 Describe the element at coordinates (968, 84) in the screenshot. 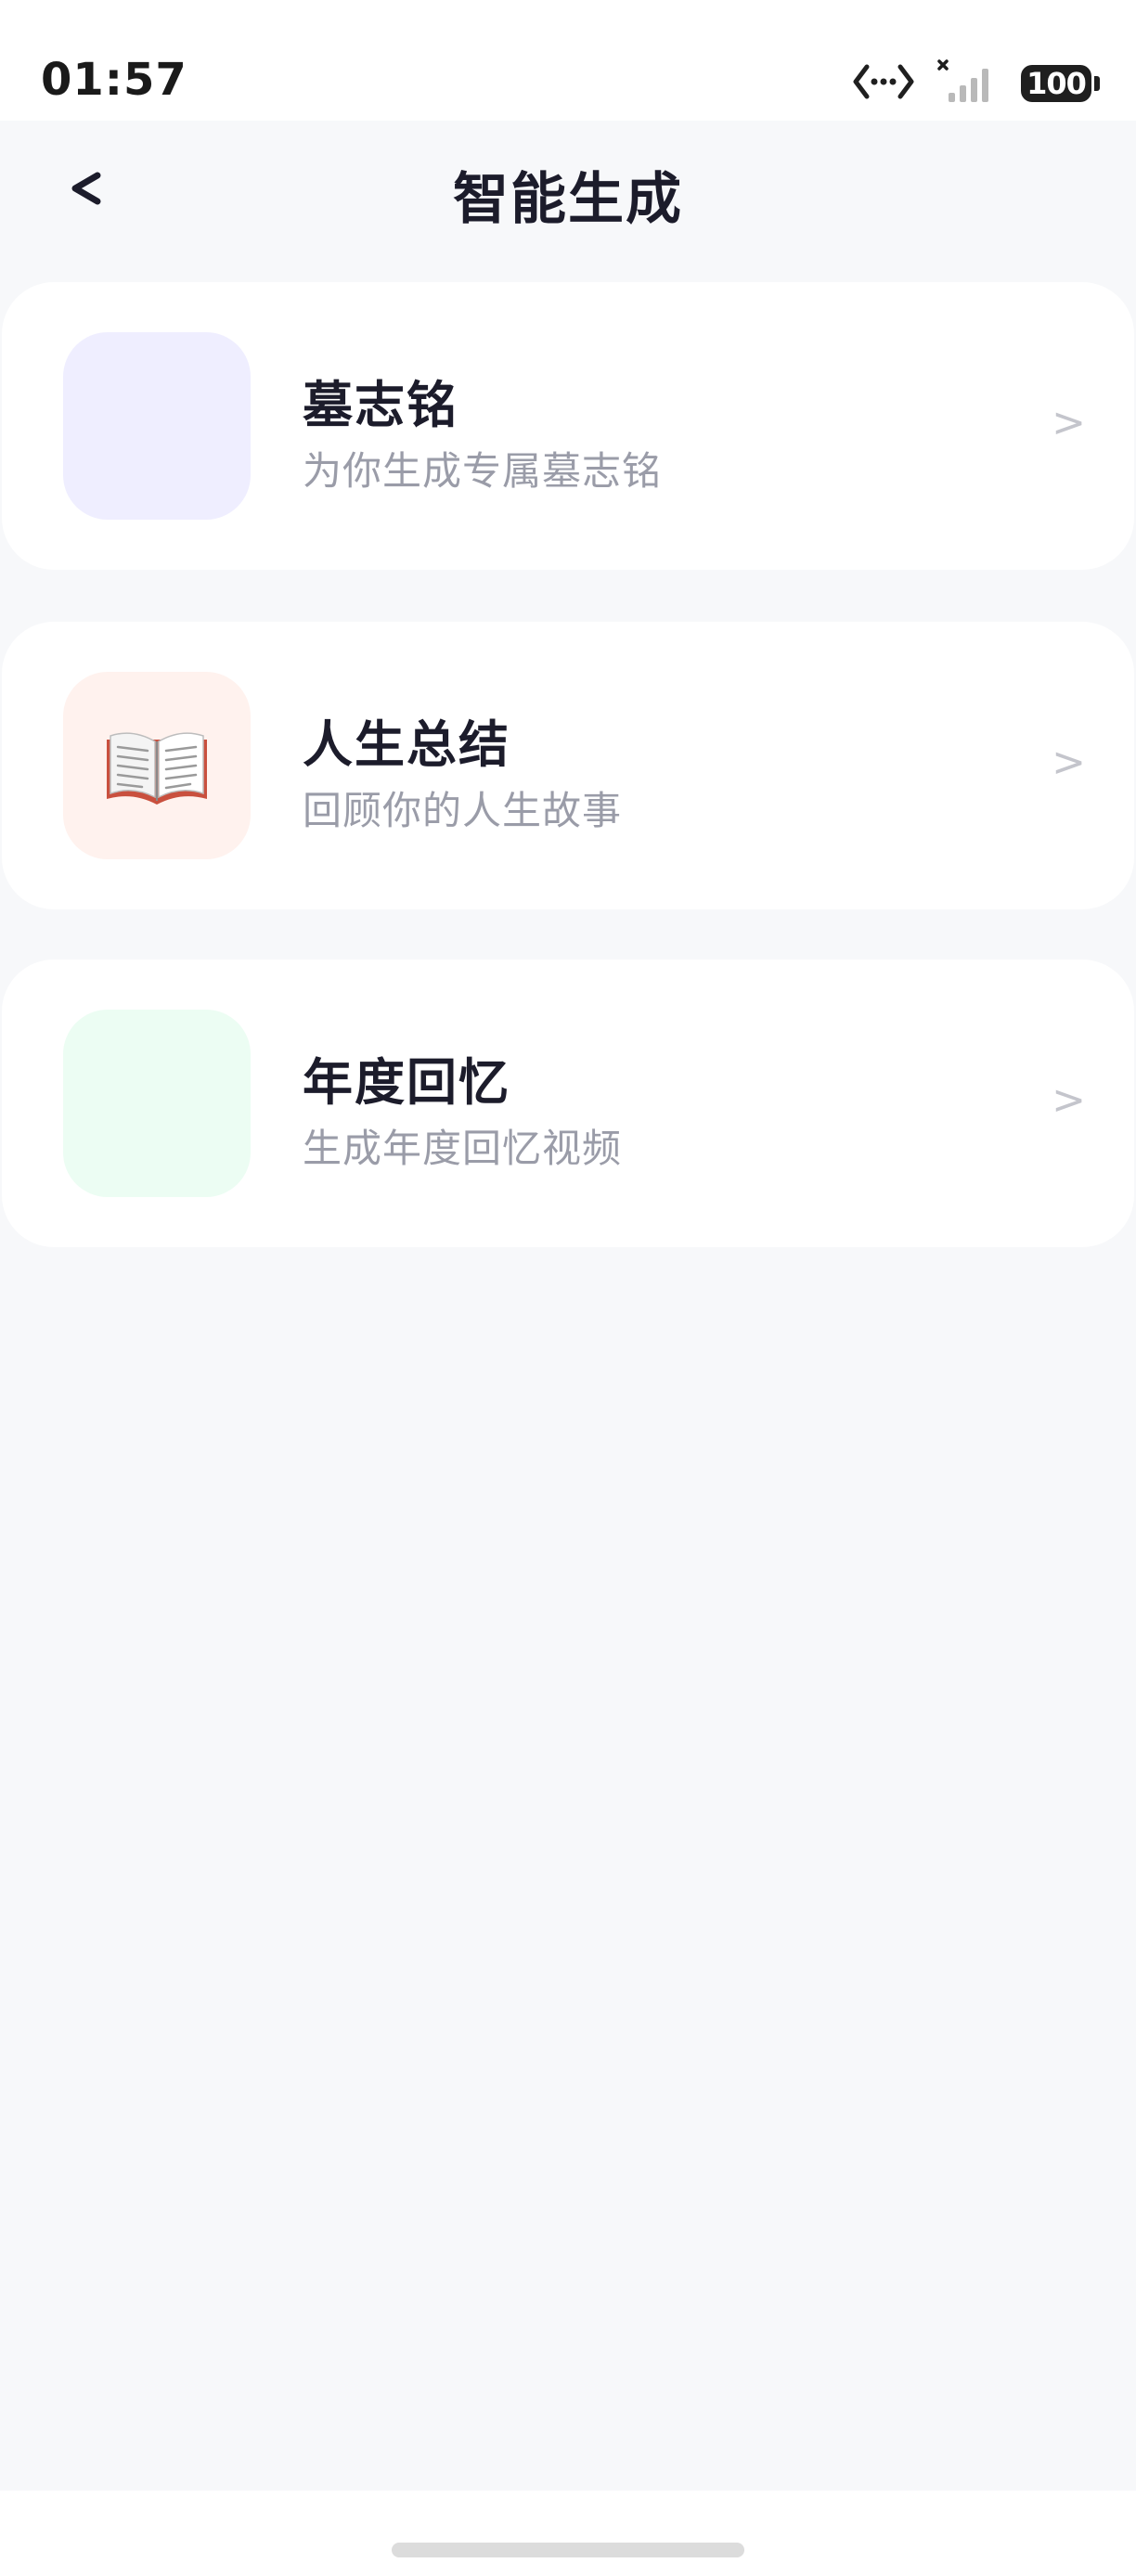

I see `signal-x-icon` at that location.